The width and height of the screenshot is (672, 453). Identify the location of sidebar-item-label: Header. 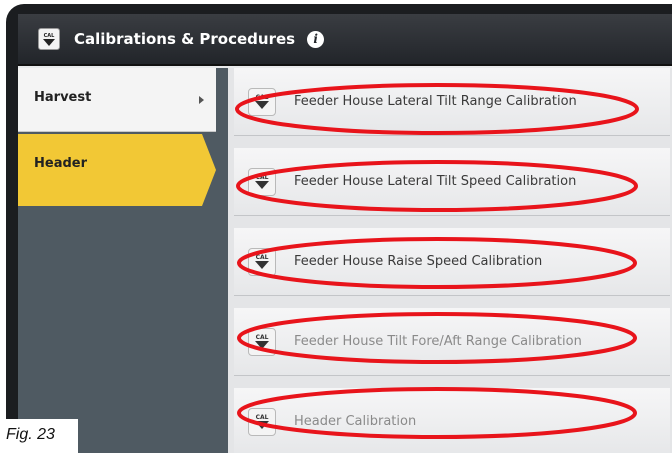
(61, 163).